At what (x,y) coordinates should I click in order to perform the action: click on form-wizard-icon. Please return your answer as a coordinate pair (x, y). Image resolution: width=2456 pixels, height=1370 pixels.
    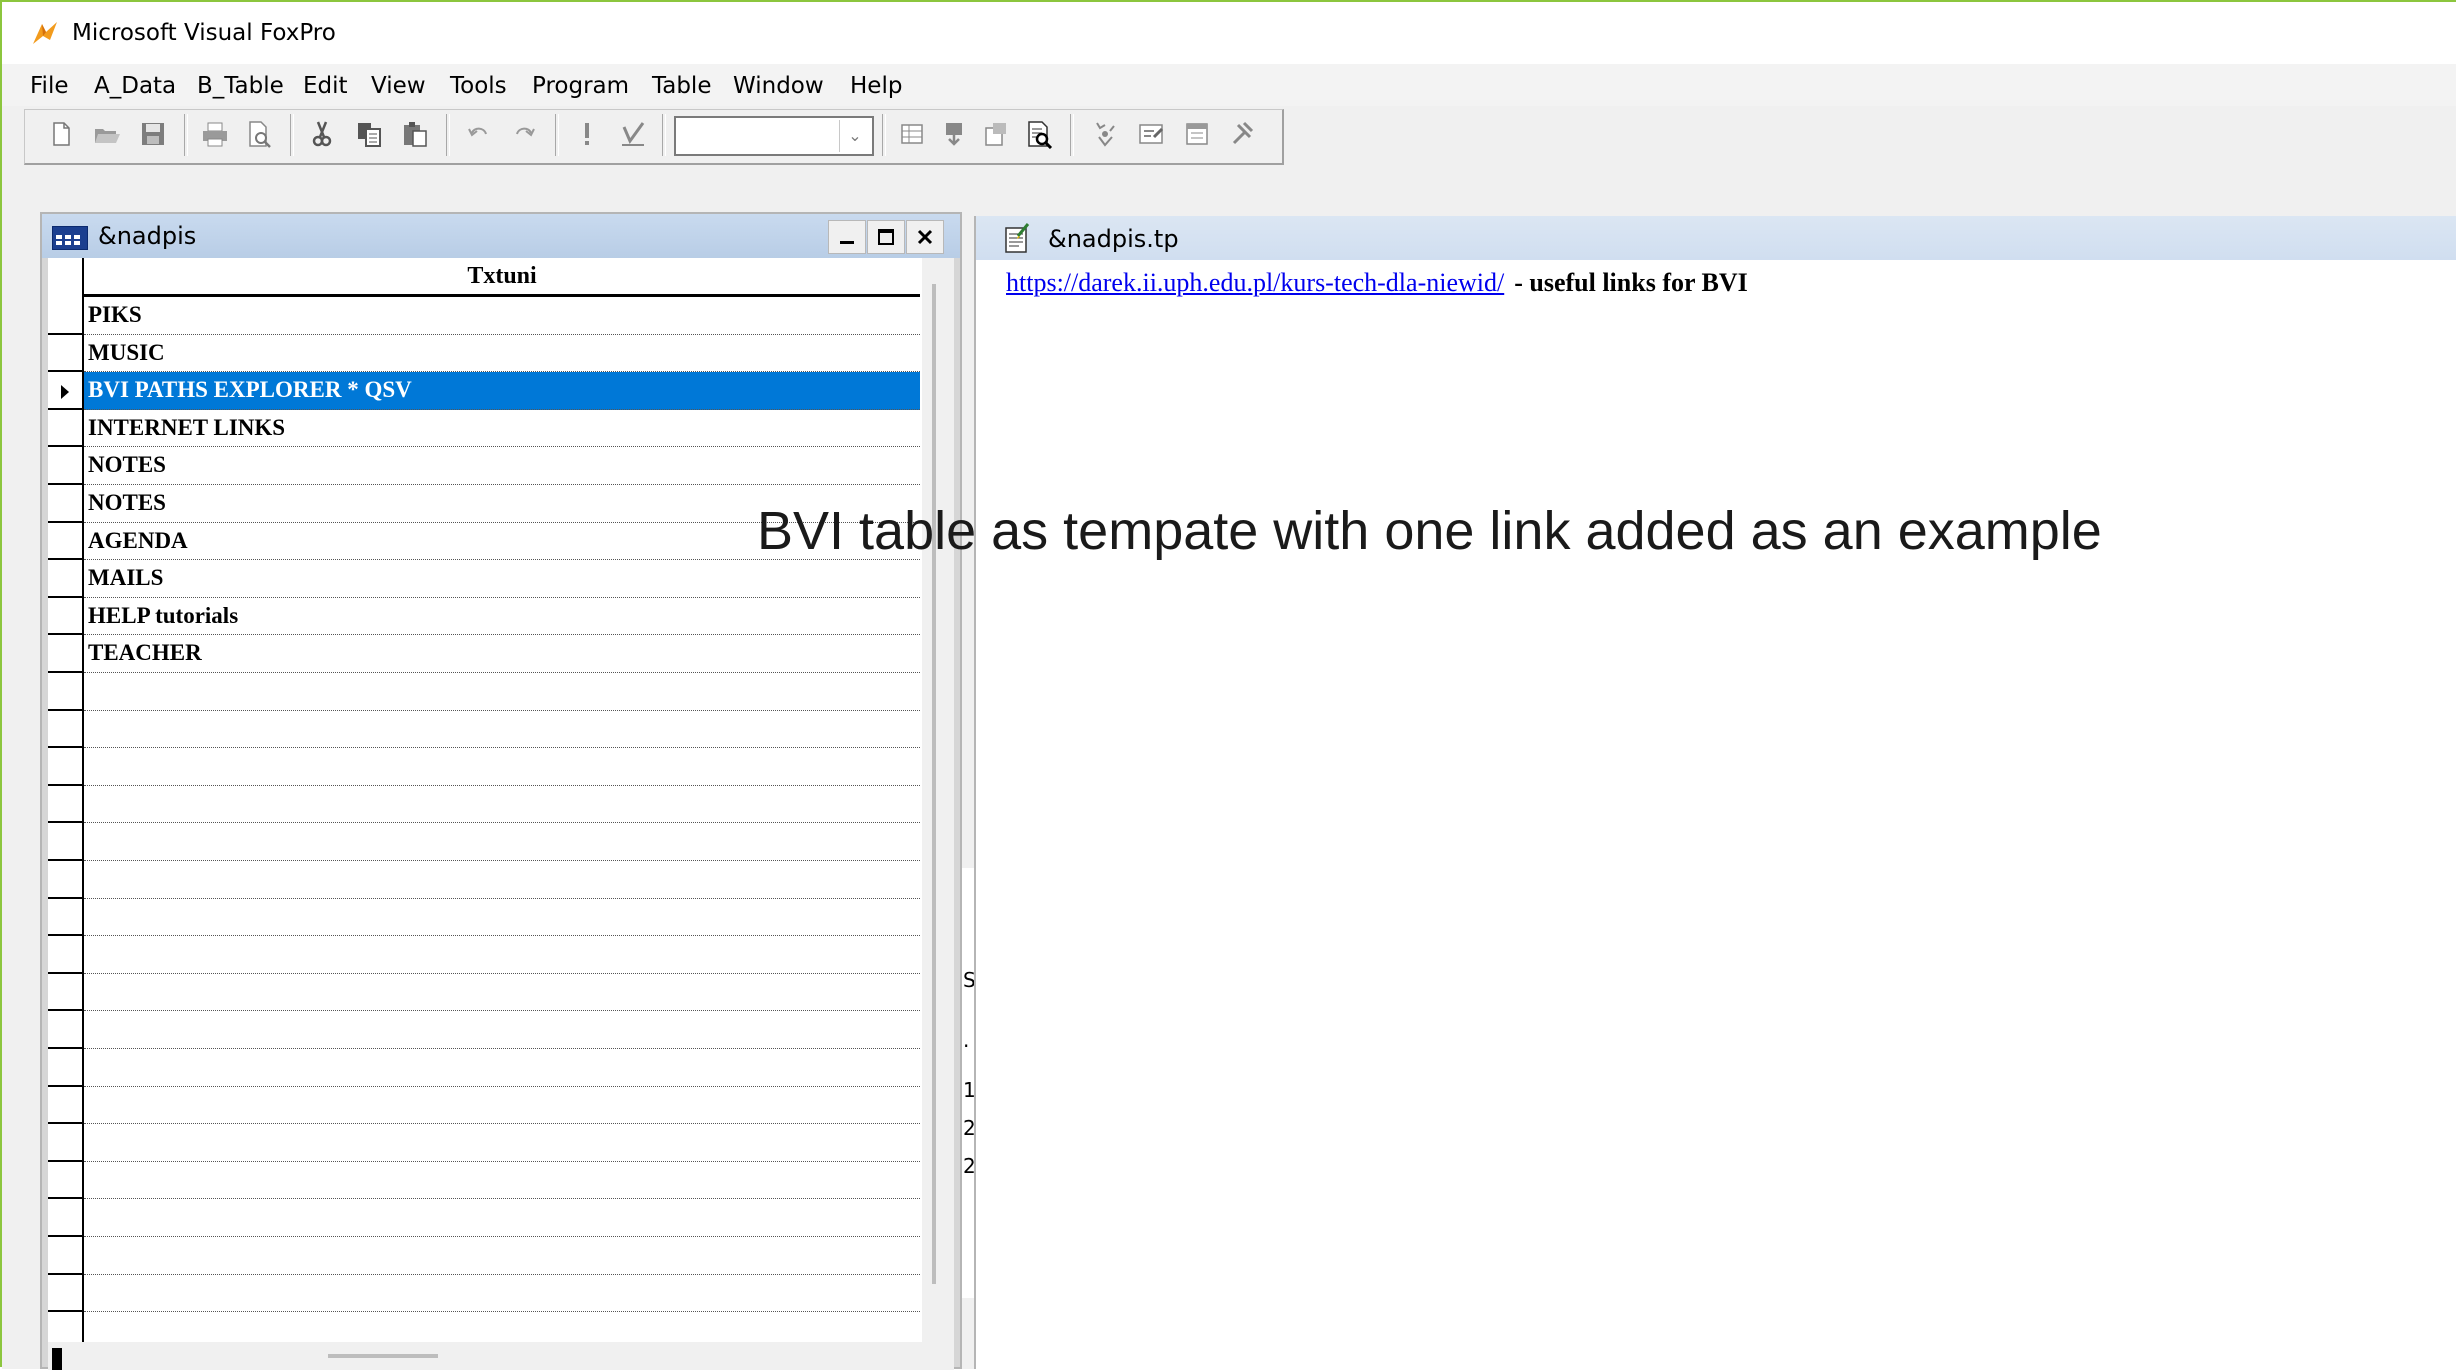
    Looking at the image, I should click on (1151, 134).